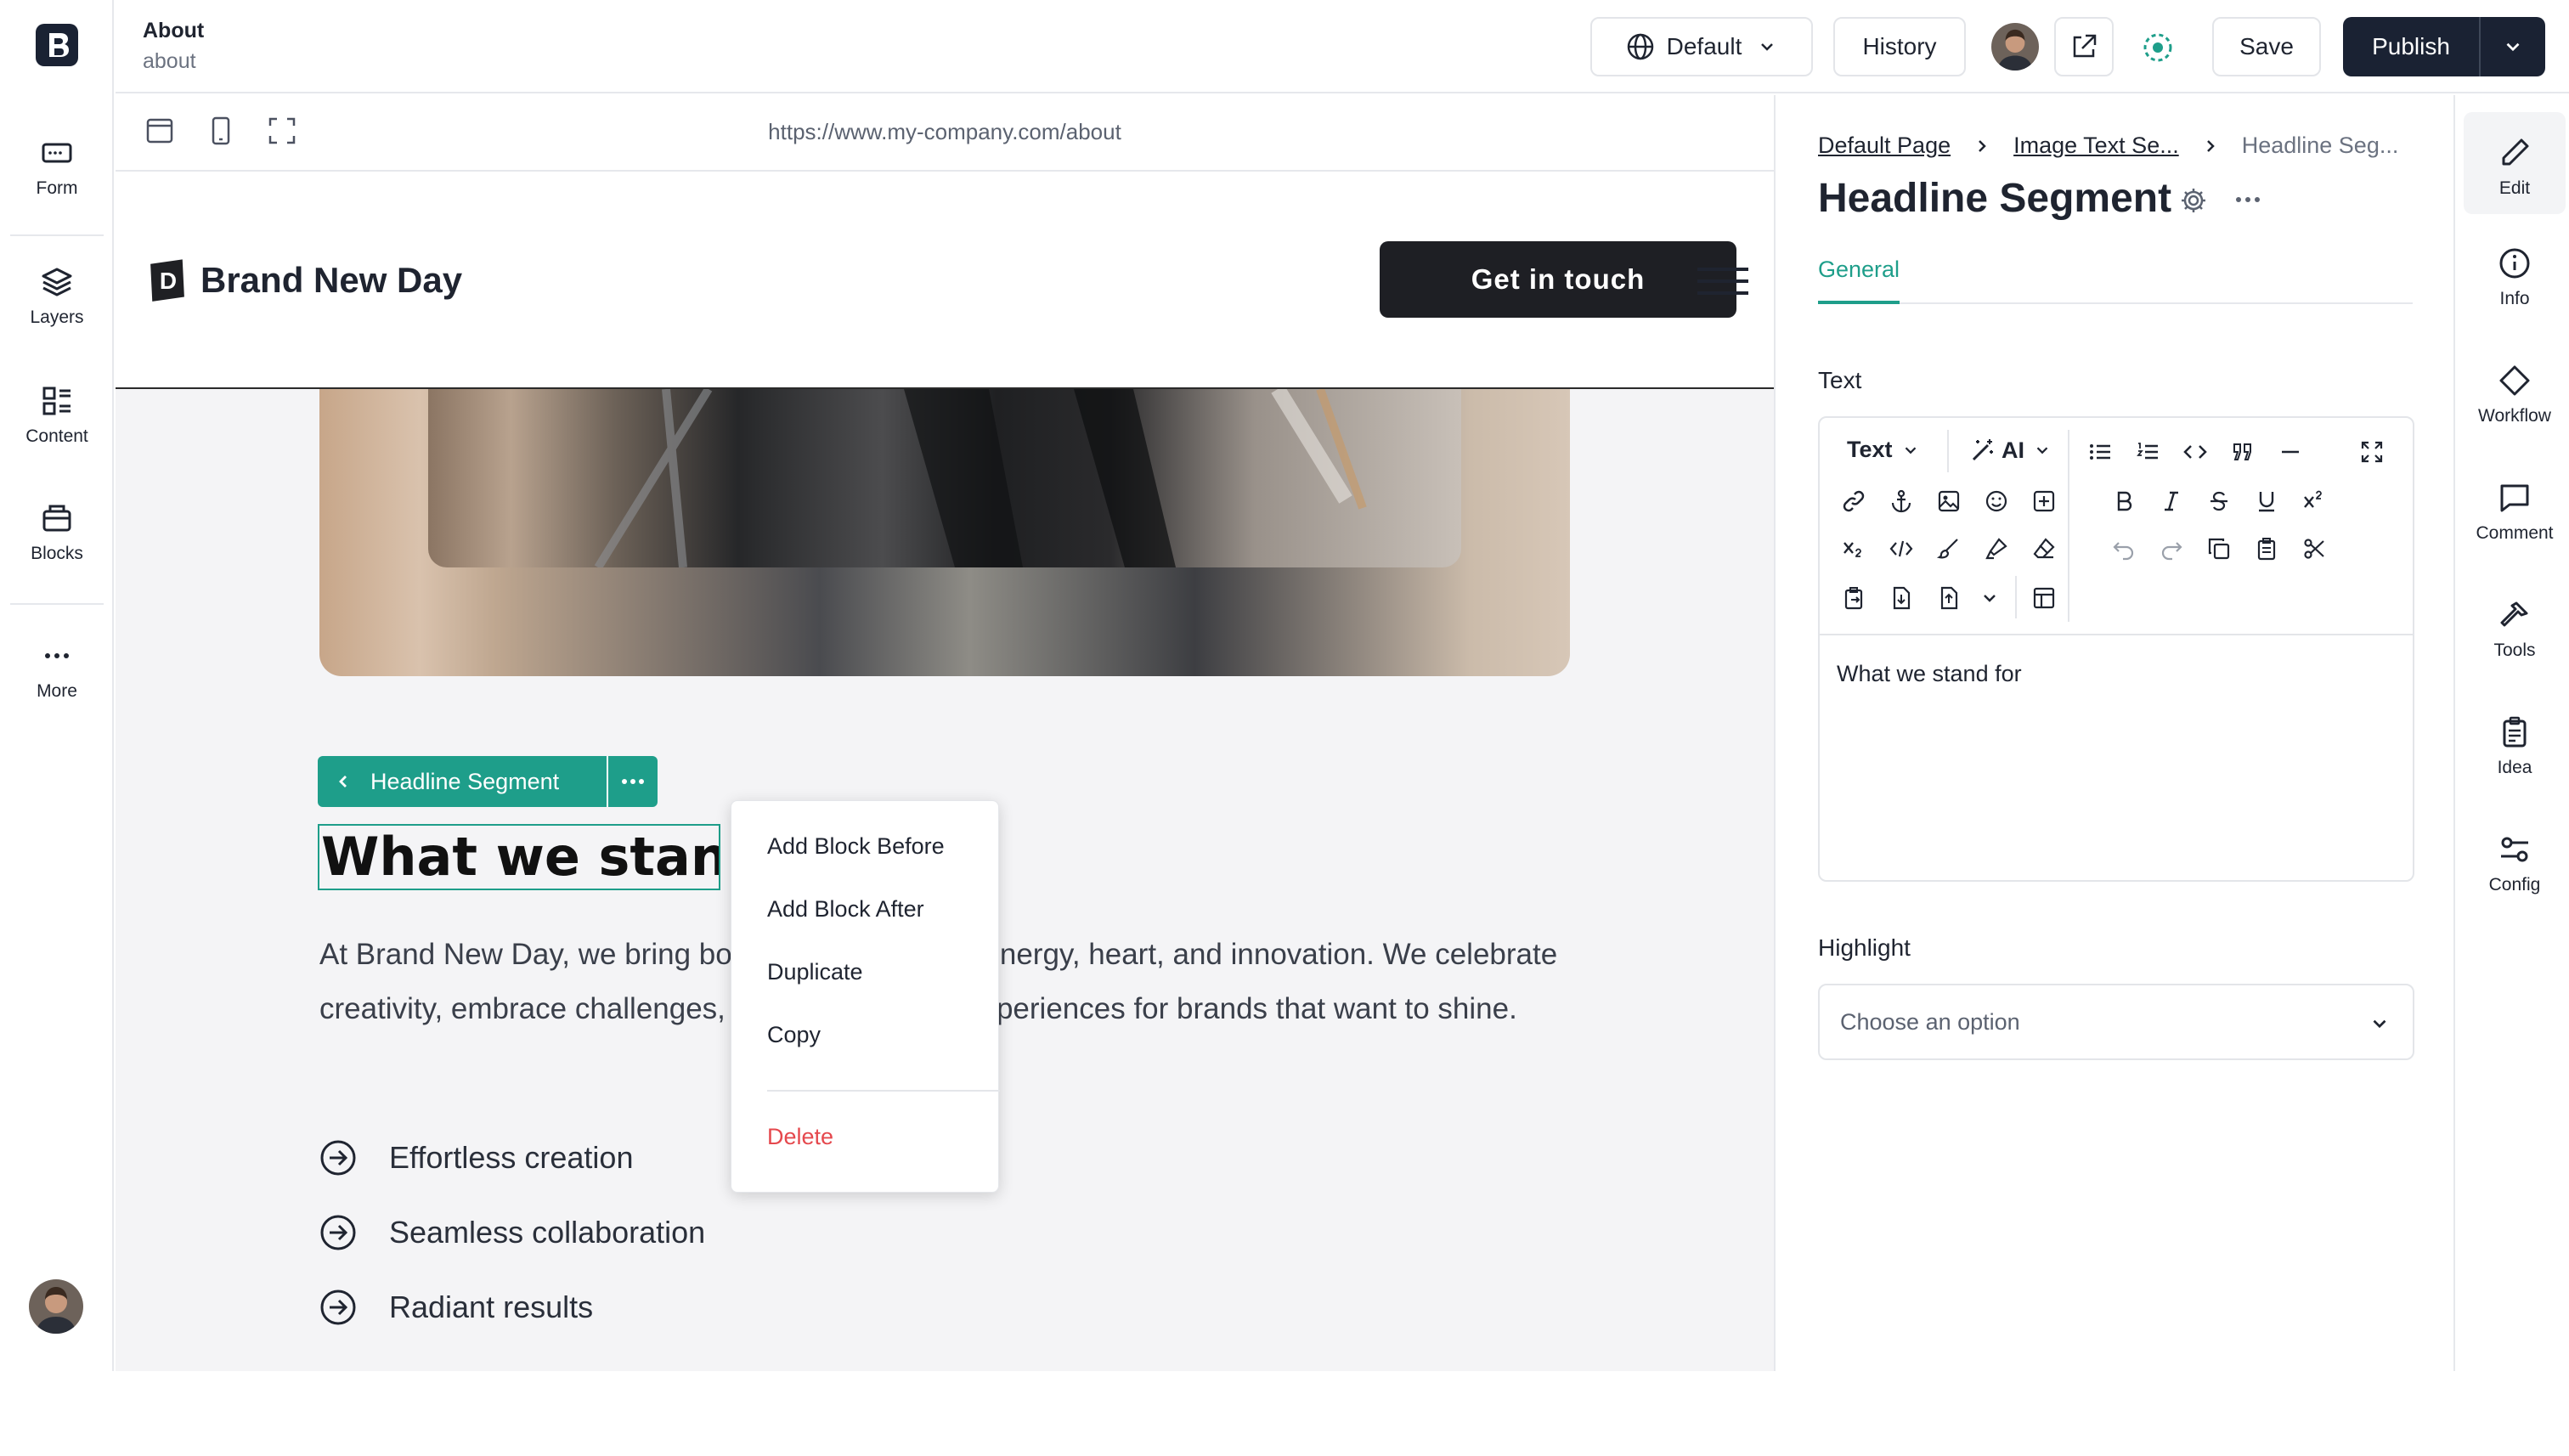 Image resolution: width=2569 pixels, height=1456 pixels. Describe the element at coordinates (2515, 498) in the screenshot. I see `comment-icon` at that location.